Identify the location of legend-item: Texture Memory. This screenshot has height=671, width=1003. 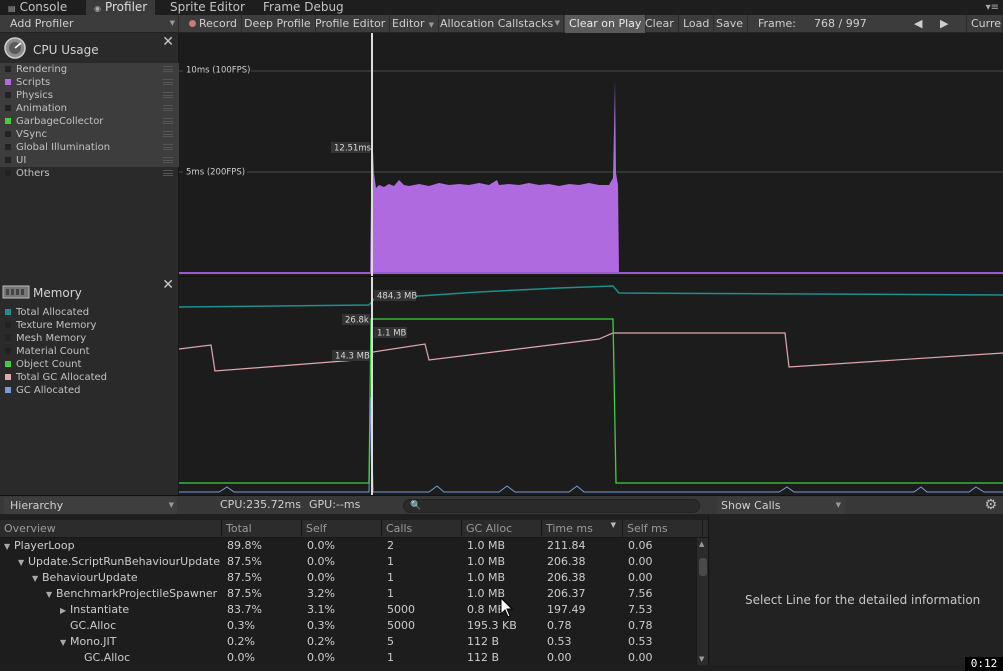
(89, 325).